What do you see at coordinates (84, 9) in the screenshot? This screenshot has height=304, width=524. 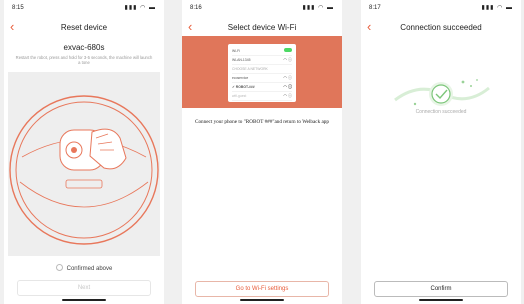 I see `status-bar: 8:15 ▮▮▮ ◠ ▬` at bounding box center [84, 9].